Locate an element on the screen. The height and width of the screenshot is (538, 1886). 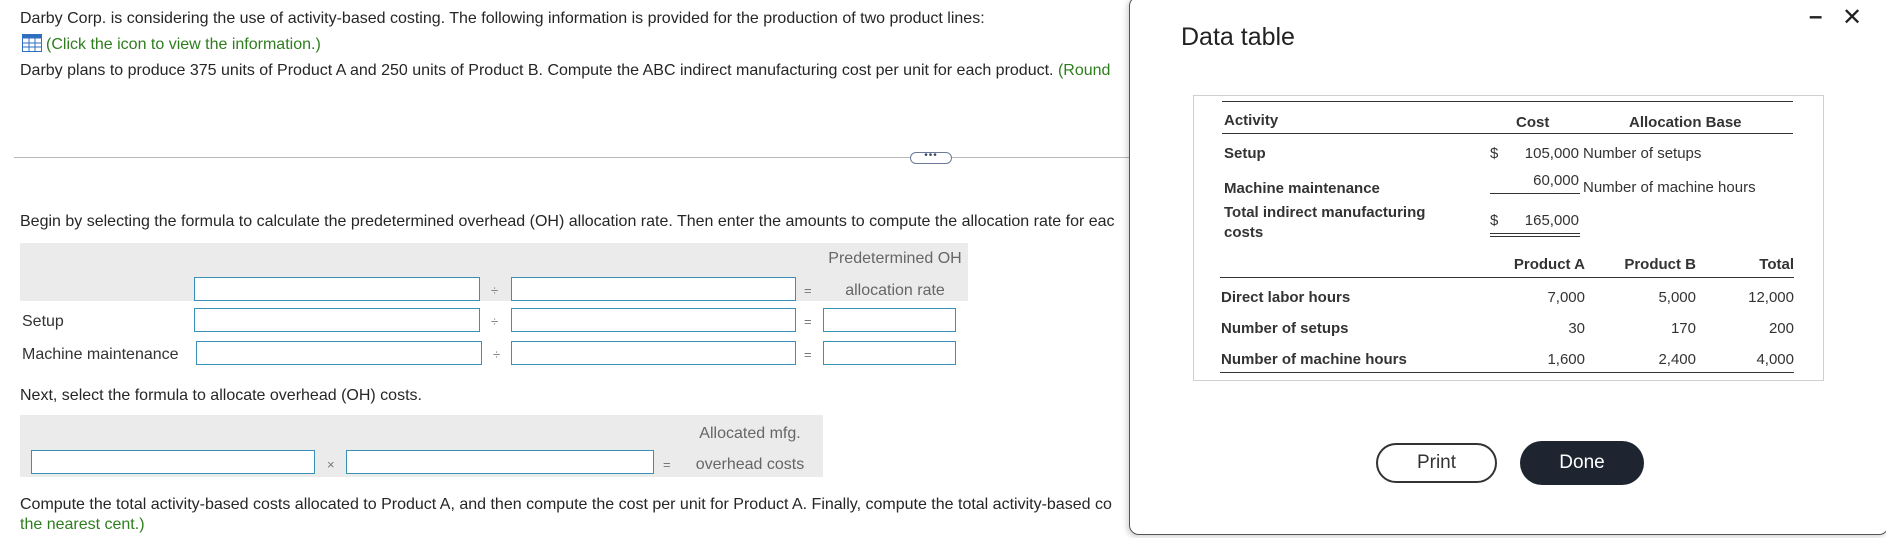
col-allocation-base: Allocation Base is located at coordinates (1685, 122).